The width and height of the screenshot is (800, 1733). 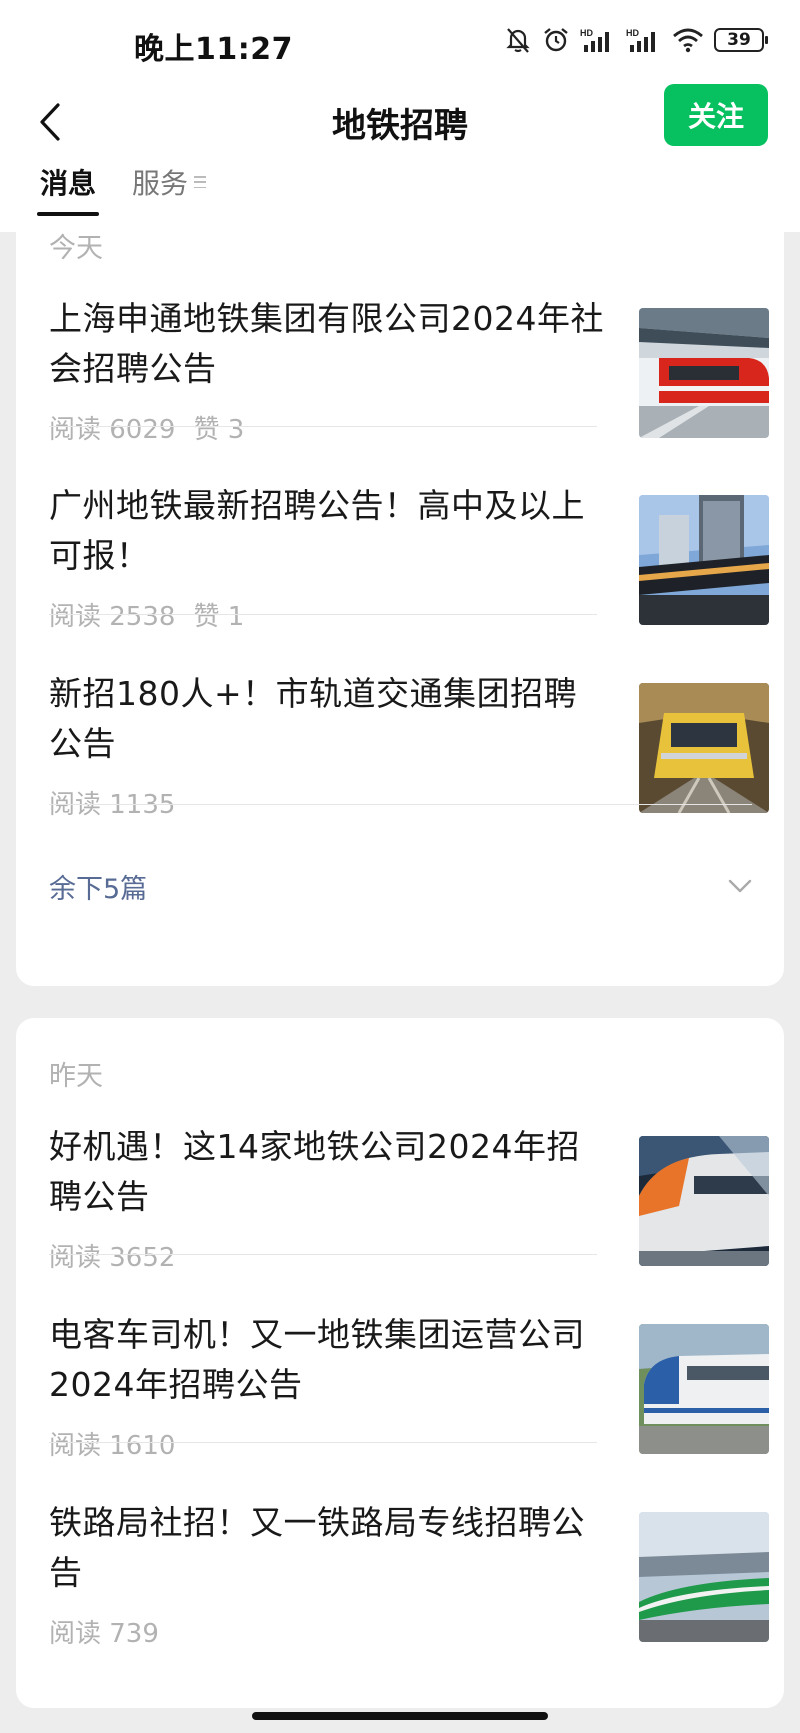 I want to click on status-icons: HD HD 39, so click(x=636, y=40).